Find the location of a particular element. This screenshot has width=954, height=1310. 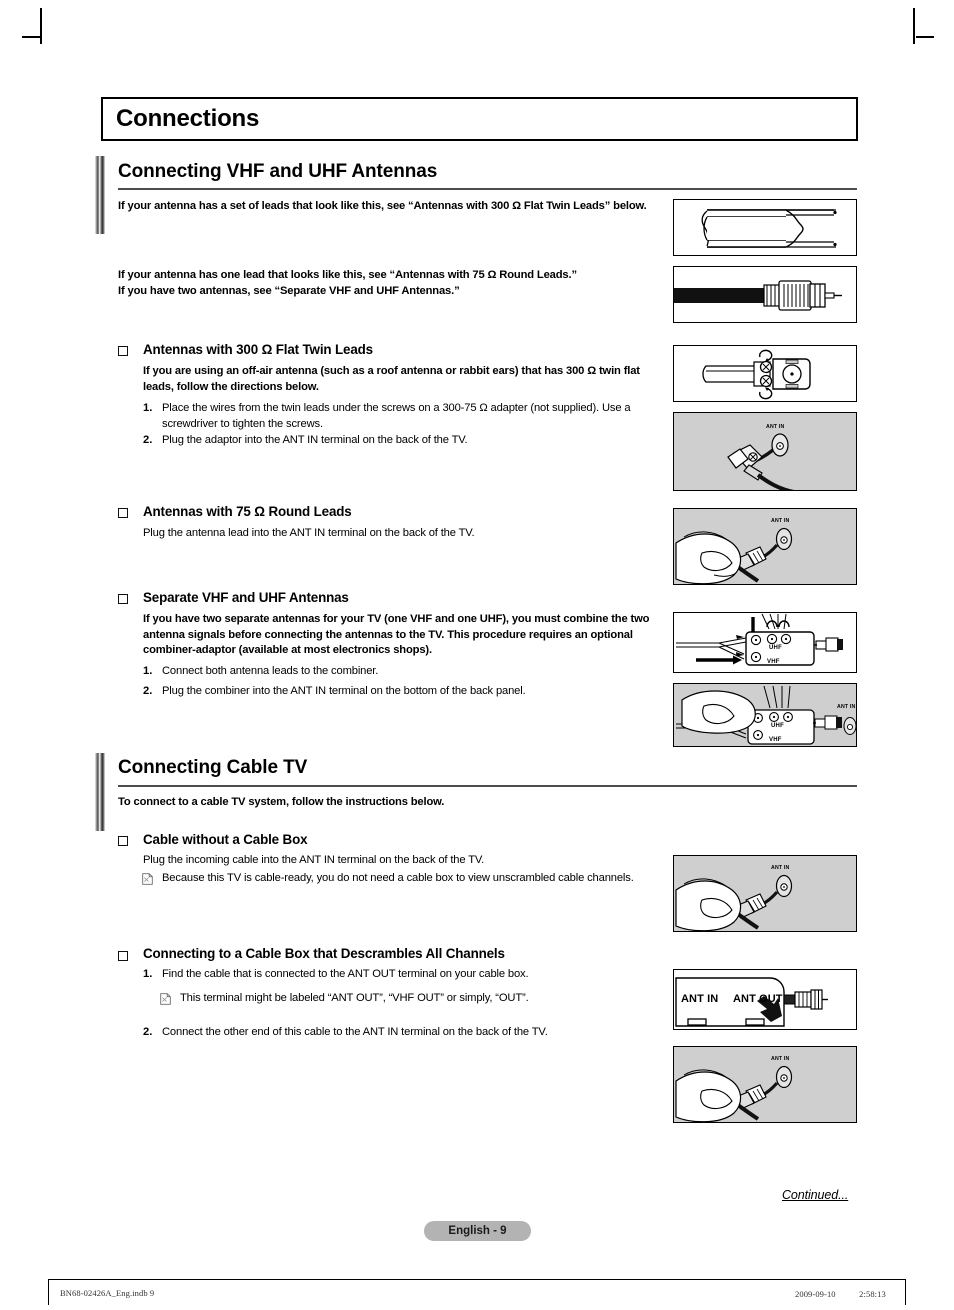

figure-combiner-hand: UHF VHF ANT IN is located at coordinates (765, 715).